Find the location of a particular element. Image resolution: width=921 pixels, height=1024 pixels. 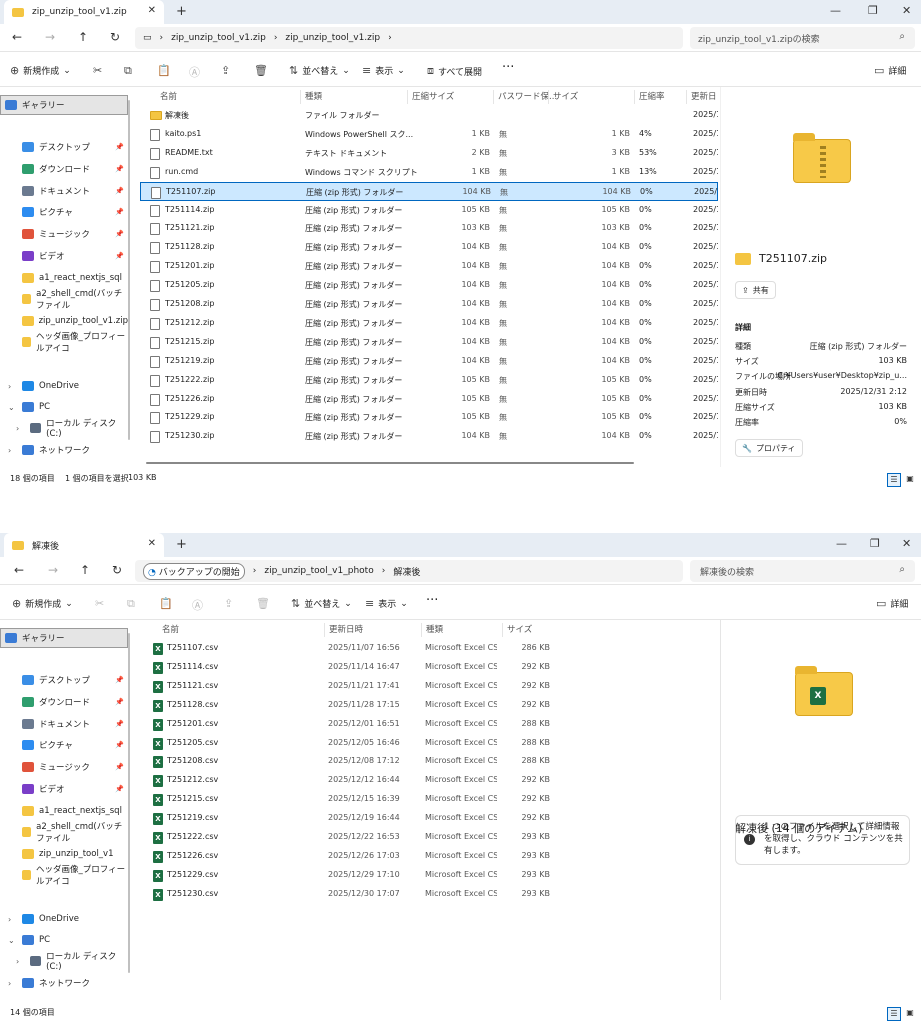

sidebar-item: ダウンロード 📌 is located at coordinates (64, 702).